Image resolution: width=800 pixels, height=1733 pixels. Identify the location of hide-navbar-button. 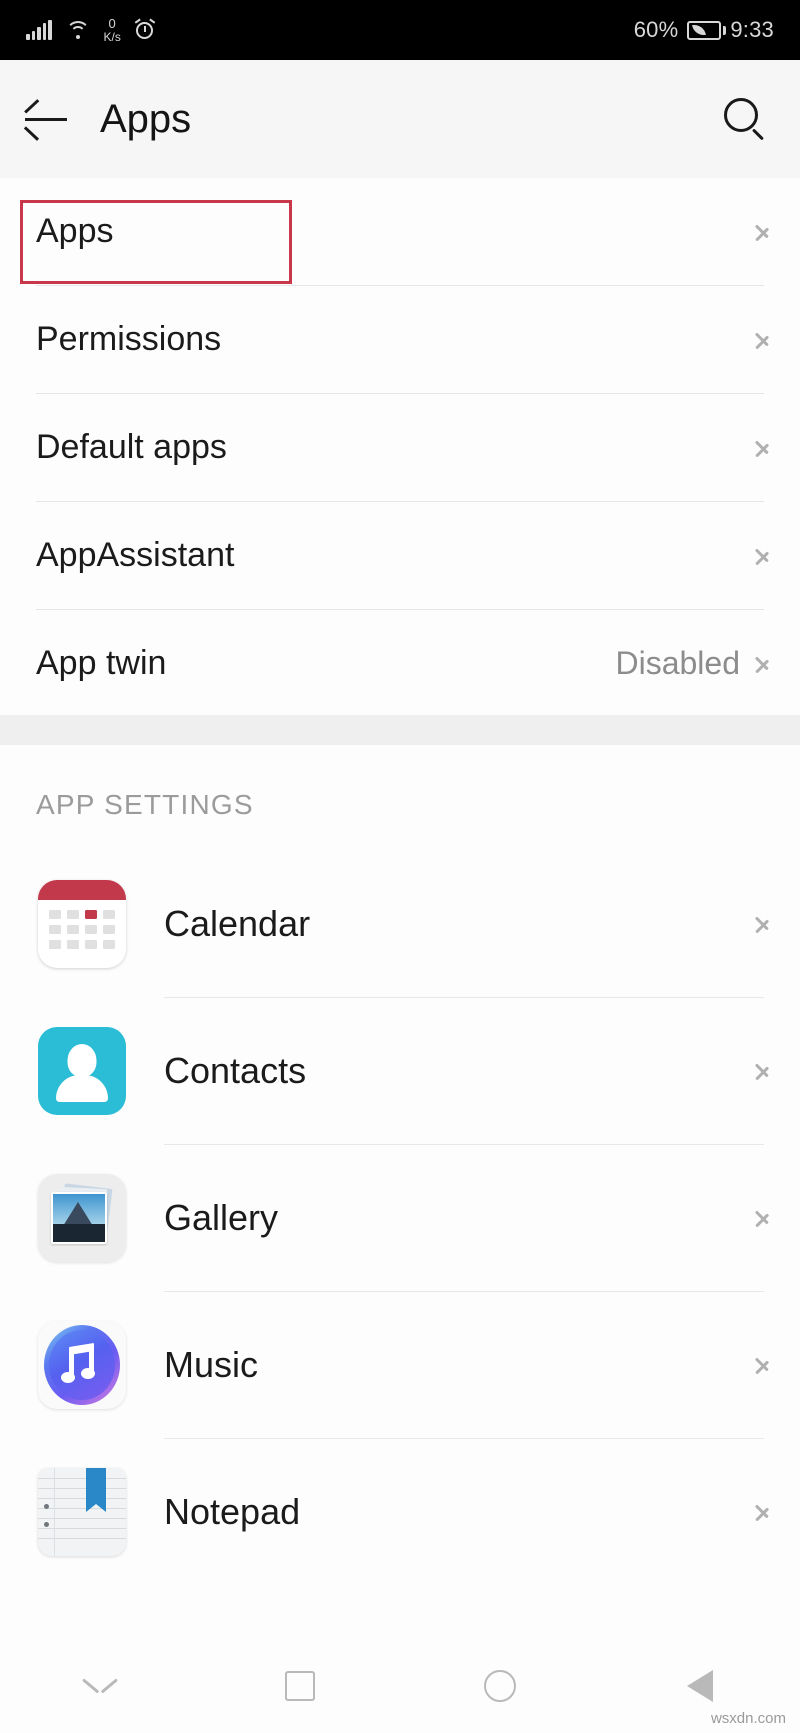
(100, 1685).